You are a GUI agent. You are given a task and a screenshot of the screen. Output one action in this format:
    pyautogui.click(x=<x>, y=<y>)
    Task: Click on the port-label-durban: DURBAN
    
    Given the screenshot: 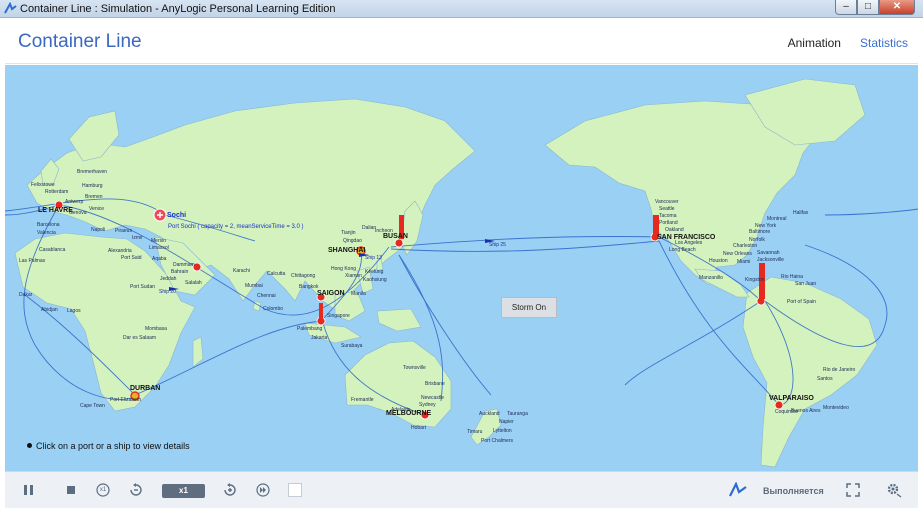 What is the action you would take?
    pyautogui.click(x=145, y=388)
    